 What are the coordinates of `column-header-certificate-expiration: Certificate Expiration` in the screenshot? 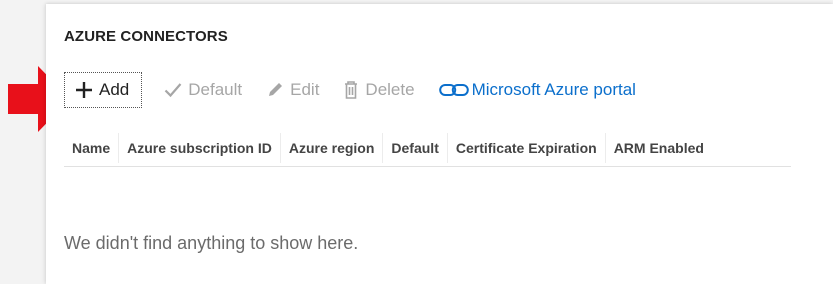 It's located at (527, 148).